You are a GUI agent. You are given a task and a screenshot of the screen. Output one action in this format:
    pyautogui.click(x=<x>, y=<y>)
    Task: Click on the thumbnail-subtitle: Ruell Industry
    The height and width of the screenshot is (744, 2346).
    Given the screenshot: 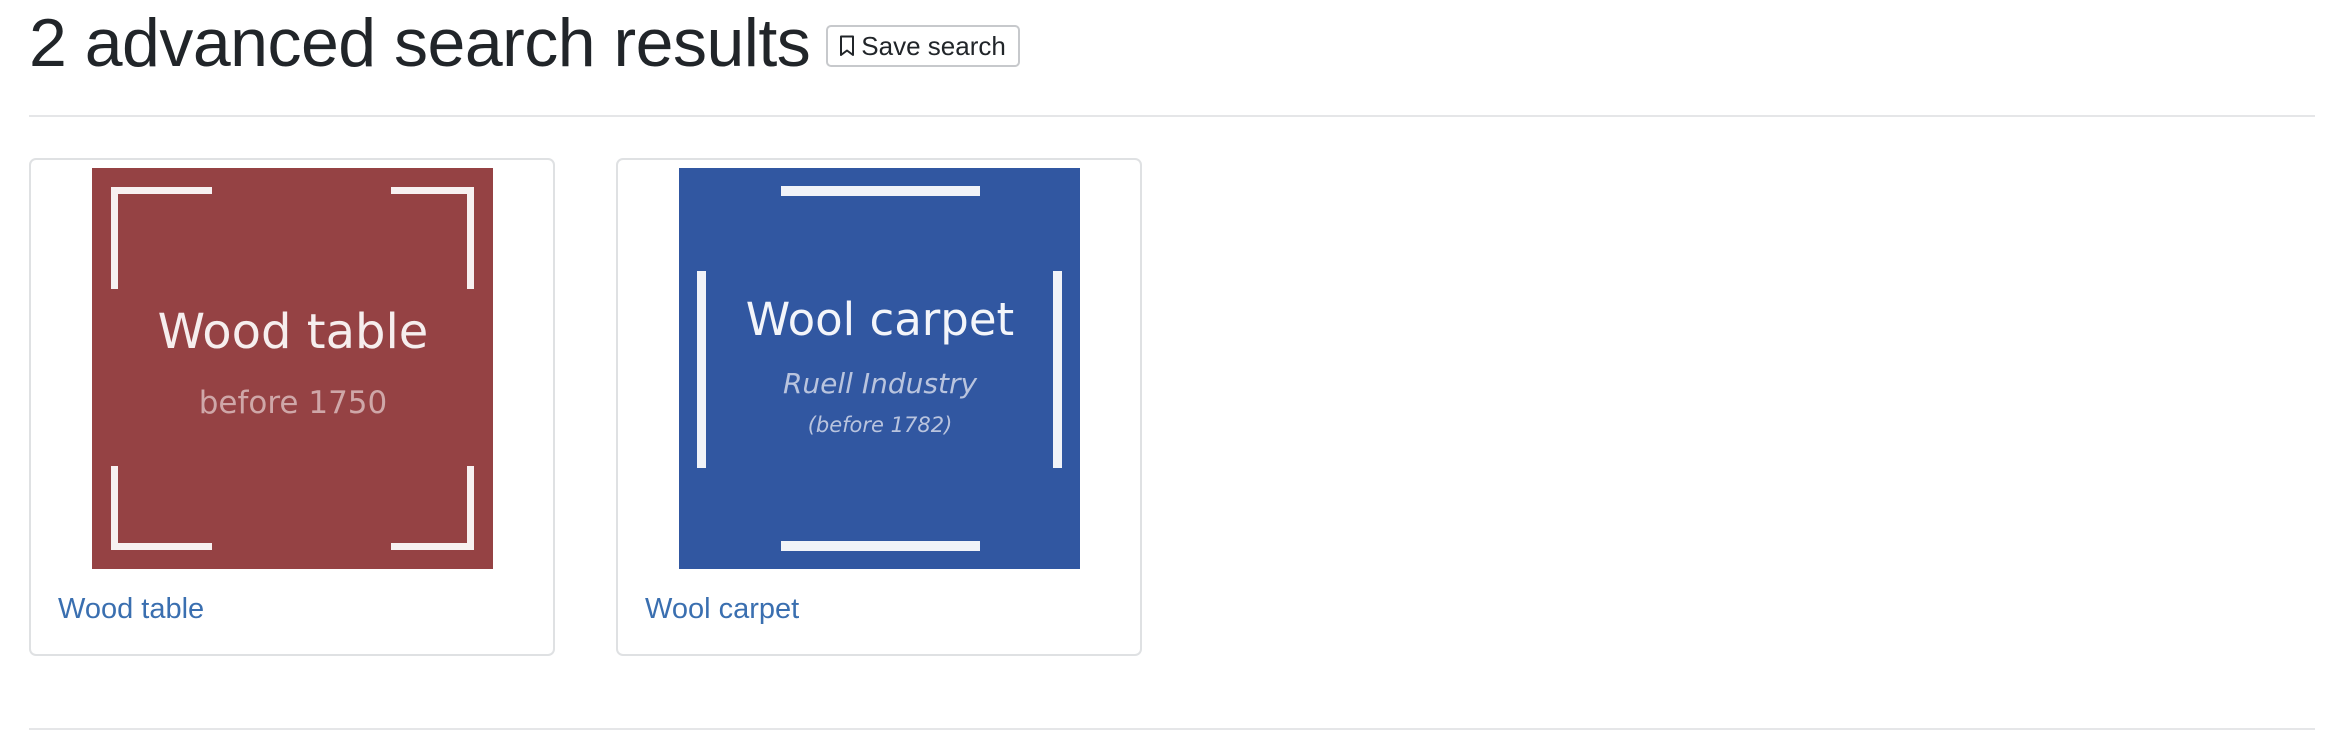 What is the action you would take?
    pyautogui.click(x=880, y=383)
    